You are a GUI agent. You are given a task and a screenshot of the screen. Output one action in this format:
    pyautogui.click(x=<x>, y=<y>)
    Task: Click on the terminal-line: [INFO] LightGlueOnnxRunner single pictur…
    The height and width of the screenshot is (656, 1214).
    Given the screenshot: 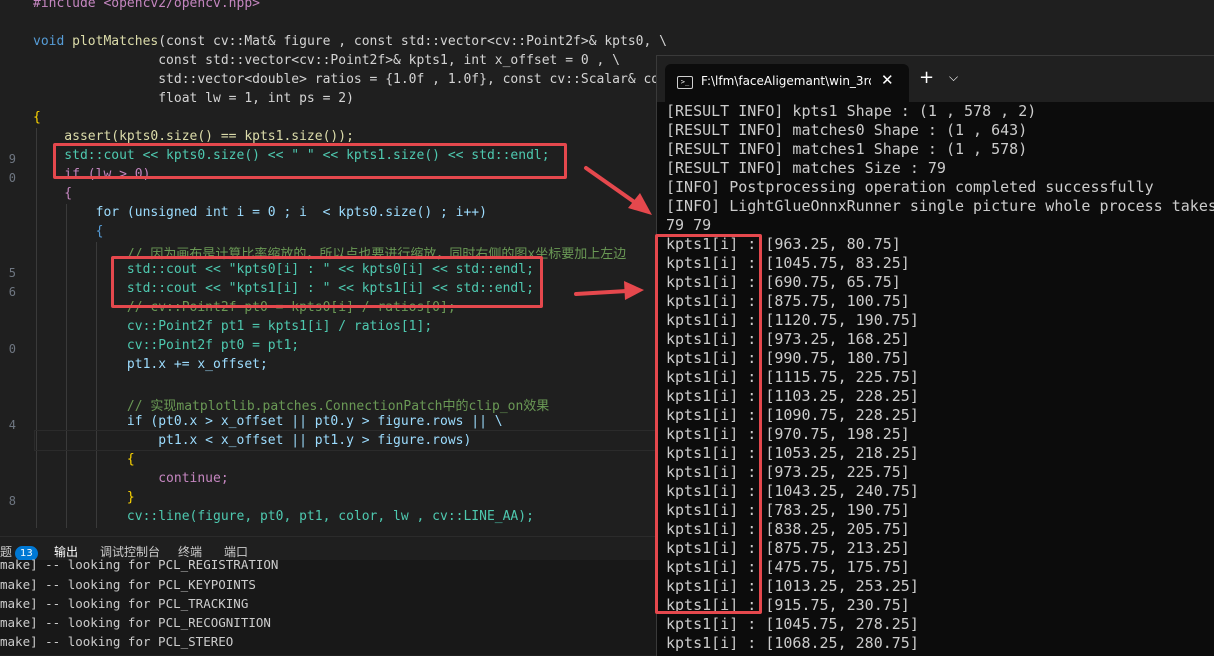 What is the action you would take?
    pyautogui.click(x=940, y=206)
    